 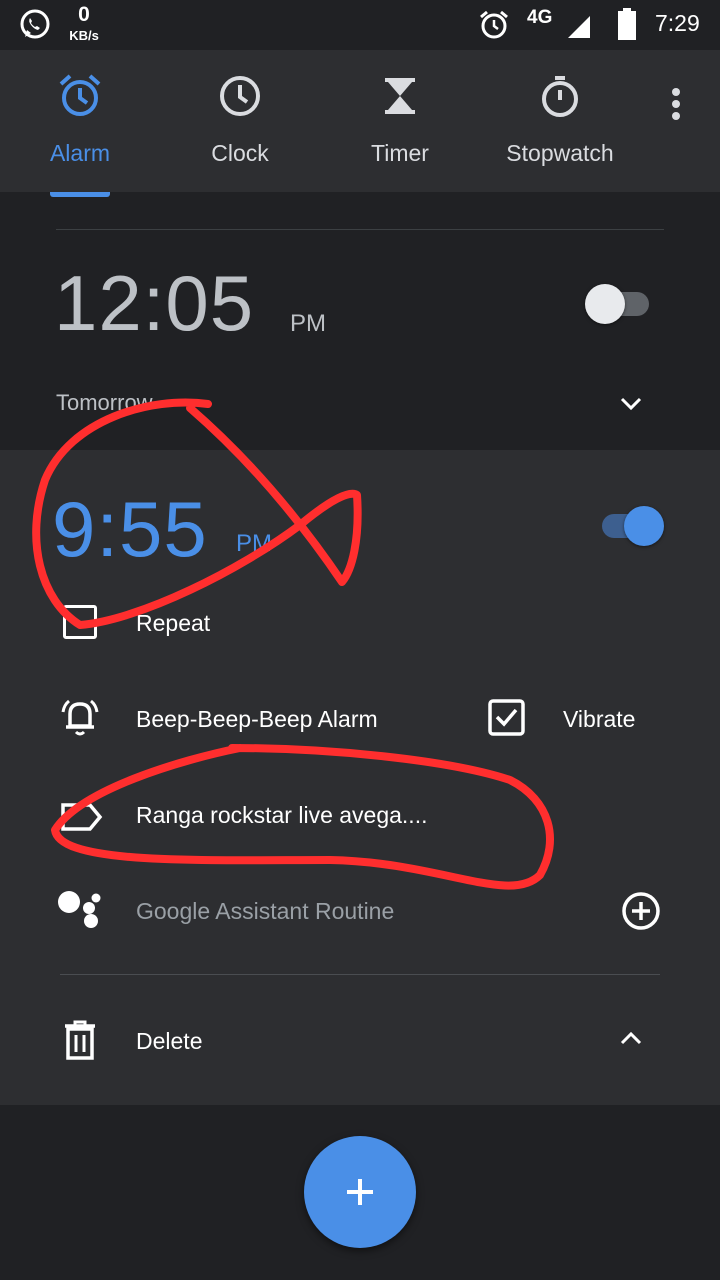 I want to click on alarm-status-icon, so click(x=494, y=24).